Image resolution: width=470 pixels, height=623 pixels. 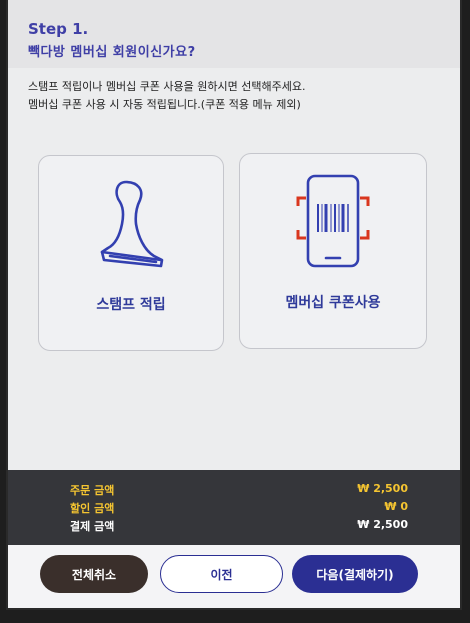 What do you see at coordinates (92, 490) in the screenshot?
I see `order-amount-label: 주문 금액` at bounding box center [92, 490].